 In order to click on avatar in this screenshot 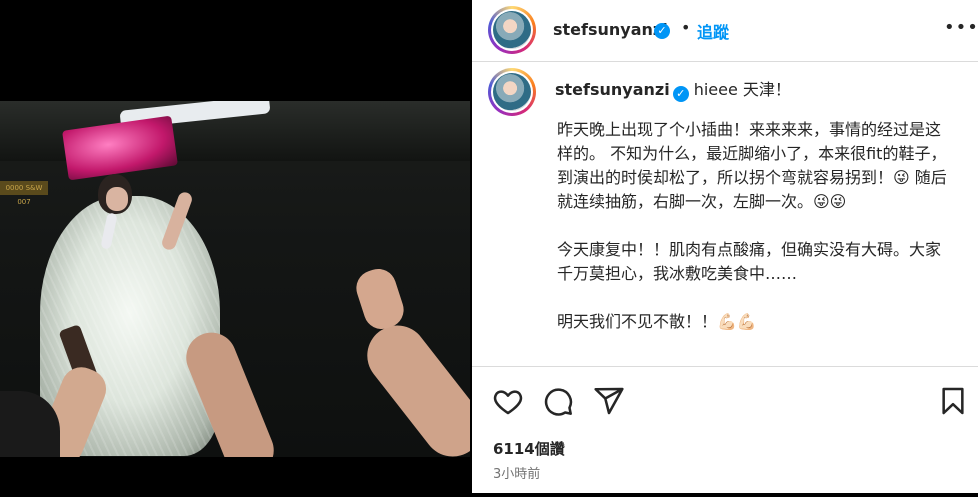, I will do `click(512, 30)`.